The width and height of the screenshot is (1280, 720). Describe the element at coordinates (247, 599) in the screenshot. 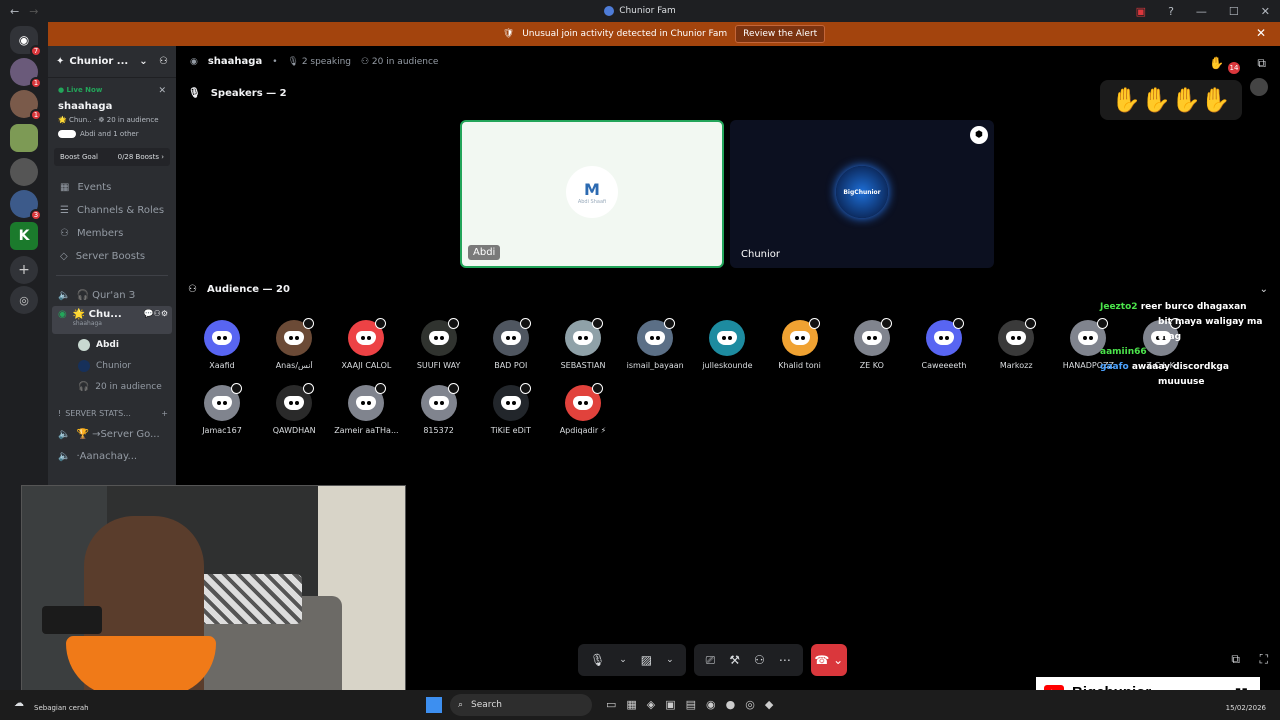

I see `pillows` at that location.